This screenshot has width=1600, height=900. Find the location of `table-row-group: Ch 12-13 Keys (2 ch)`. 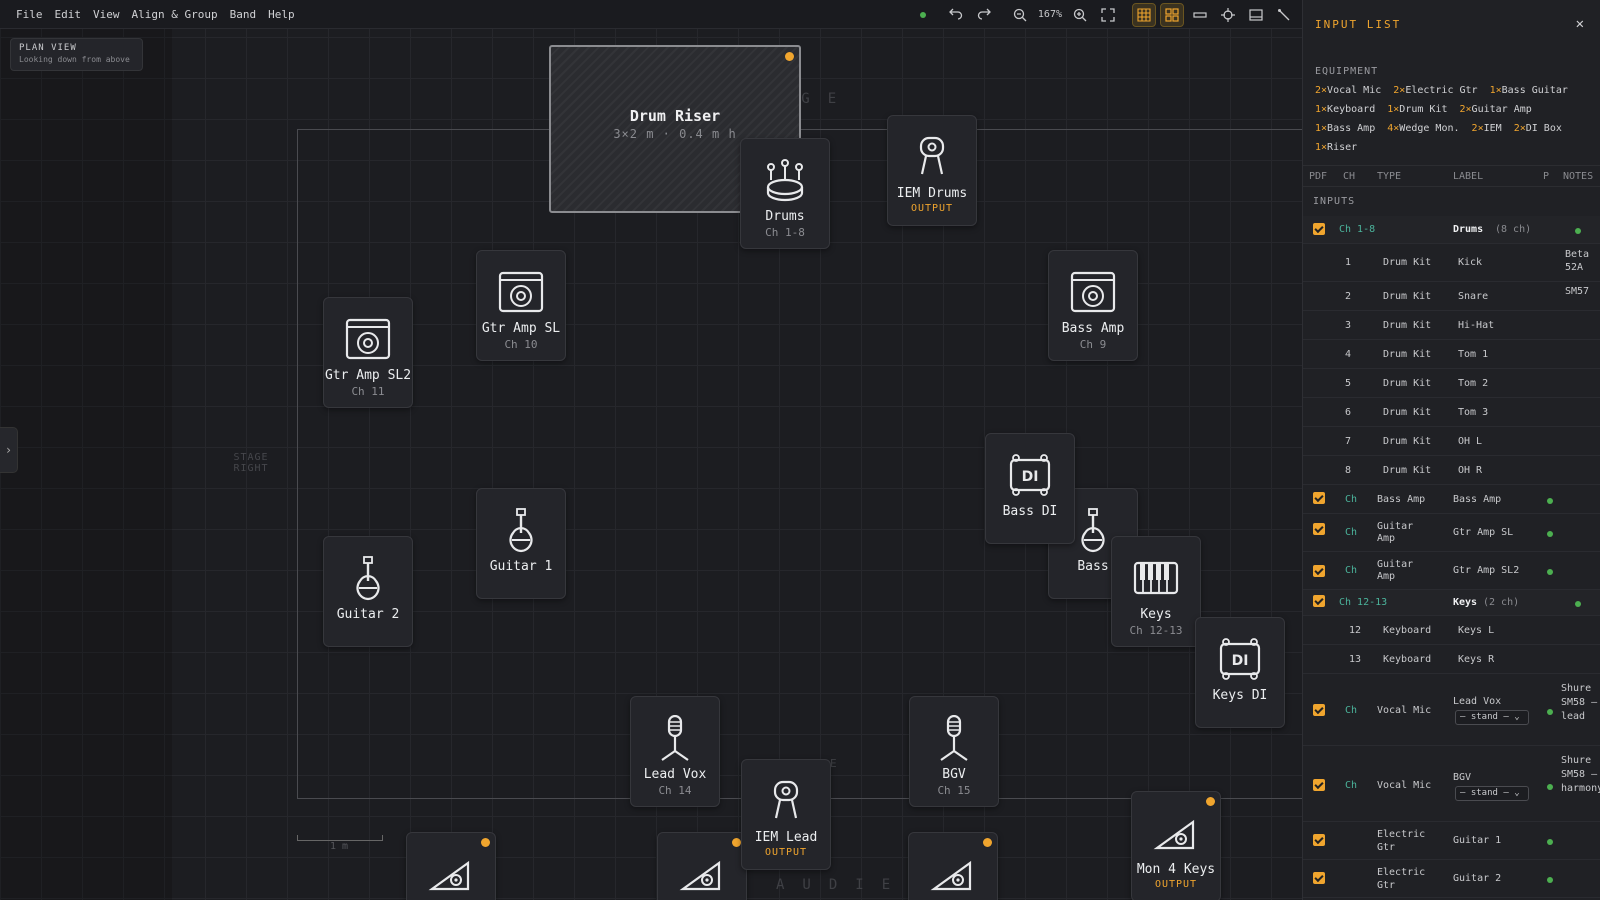

table-row-group: Ch 12-13 Keys (2 ch) is located at coordinates (1451, 603).